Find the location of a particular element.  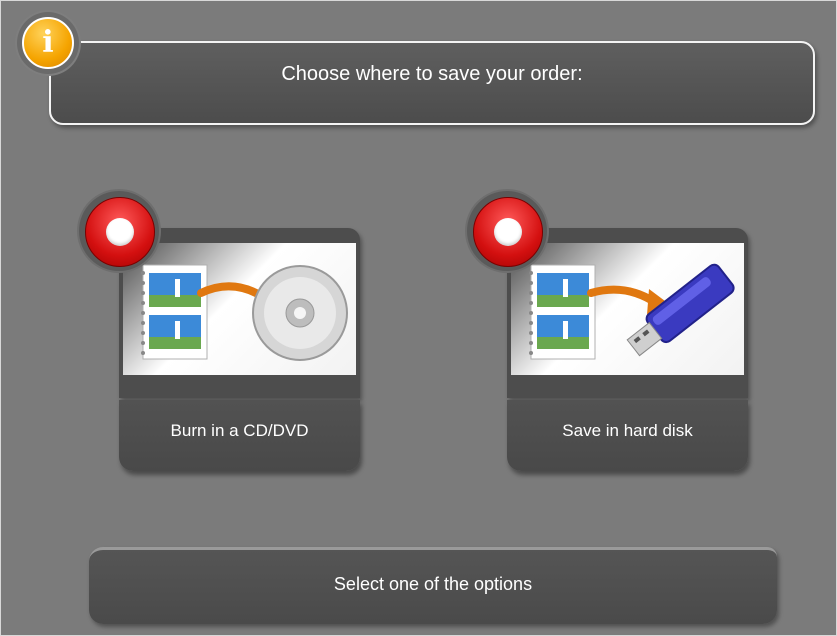

status-bar: Select one of the options is located at coordinates (433, 585).